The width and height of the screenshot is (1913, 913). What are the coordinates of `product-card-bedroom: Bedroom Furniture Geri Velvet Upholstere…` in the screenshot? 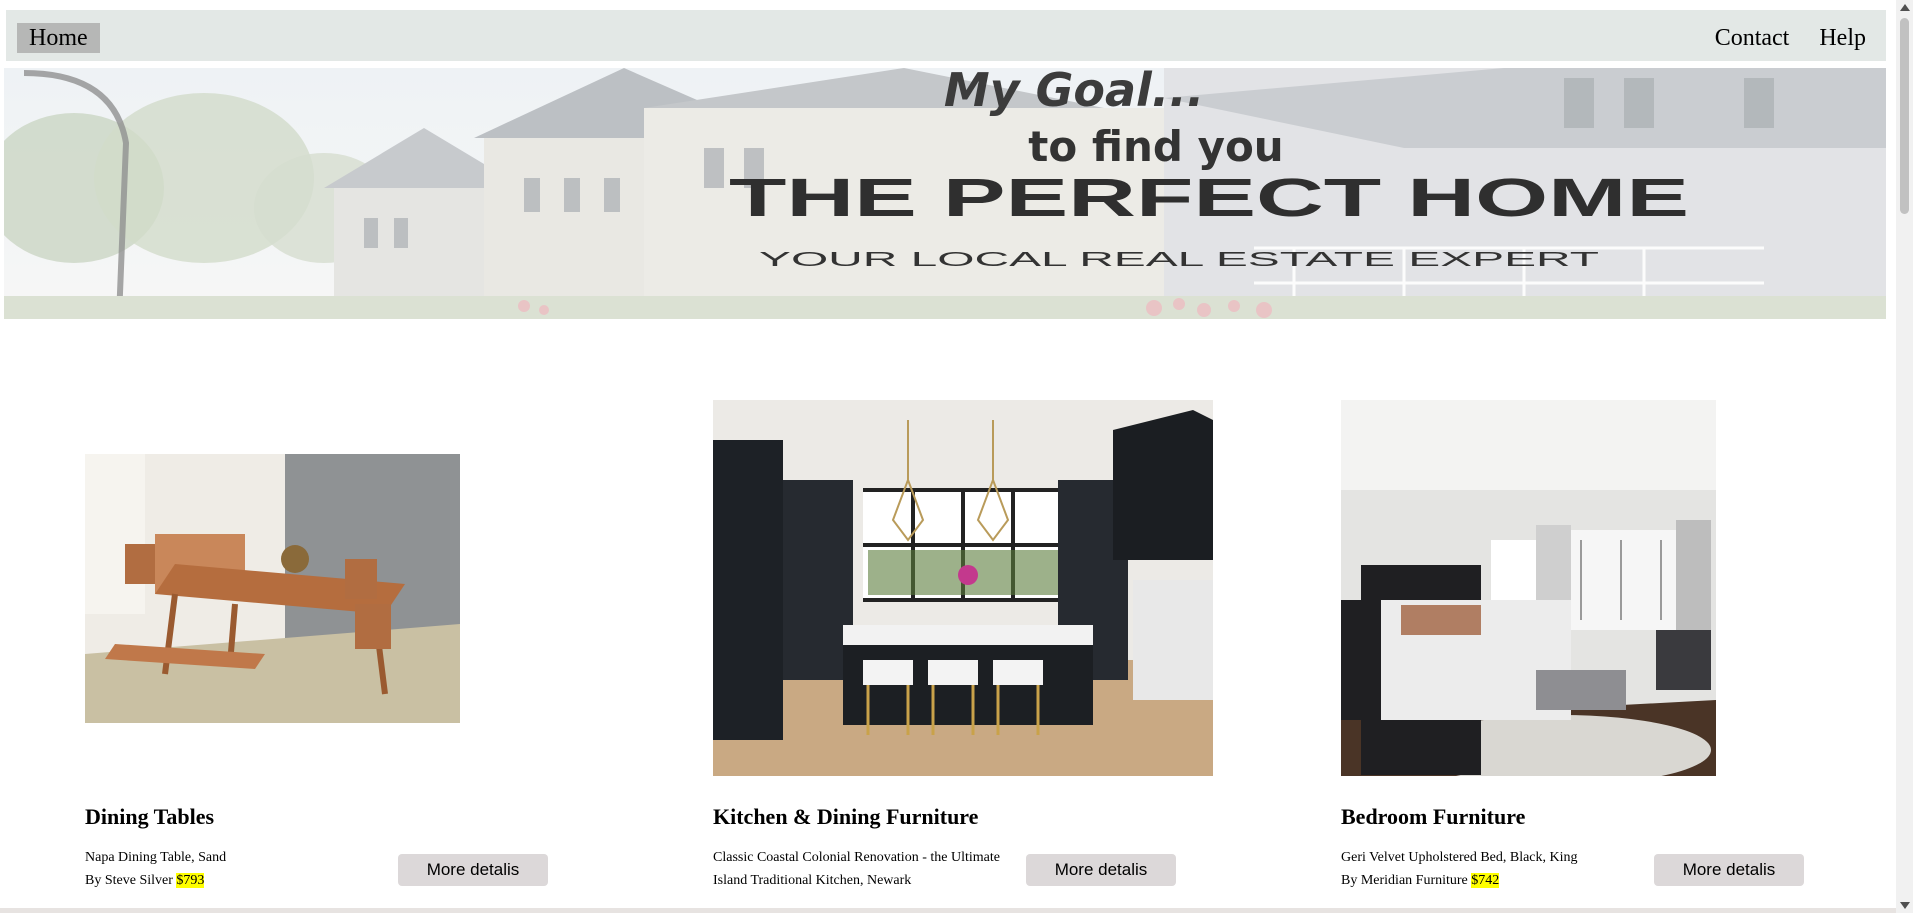 It's located at (1601, 650).